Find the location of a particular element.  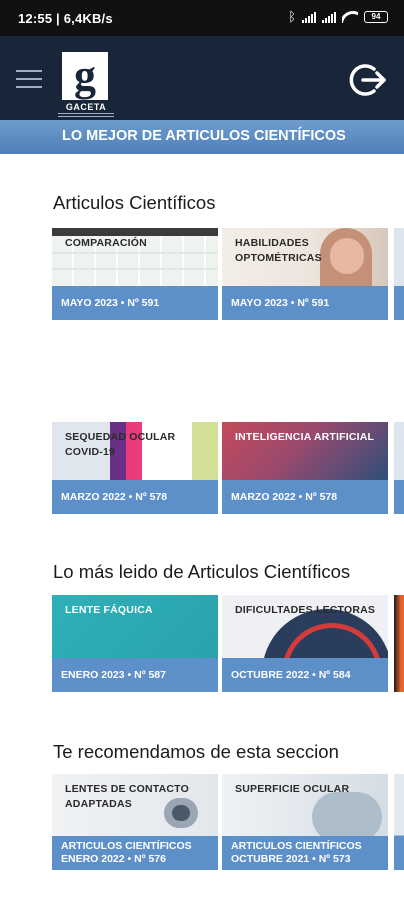

app-header: g GACETA is located at coordinates (202, 78).